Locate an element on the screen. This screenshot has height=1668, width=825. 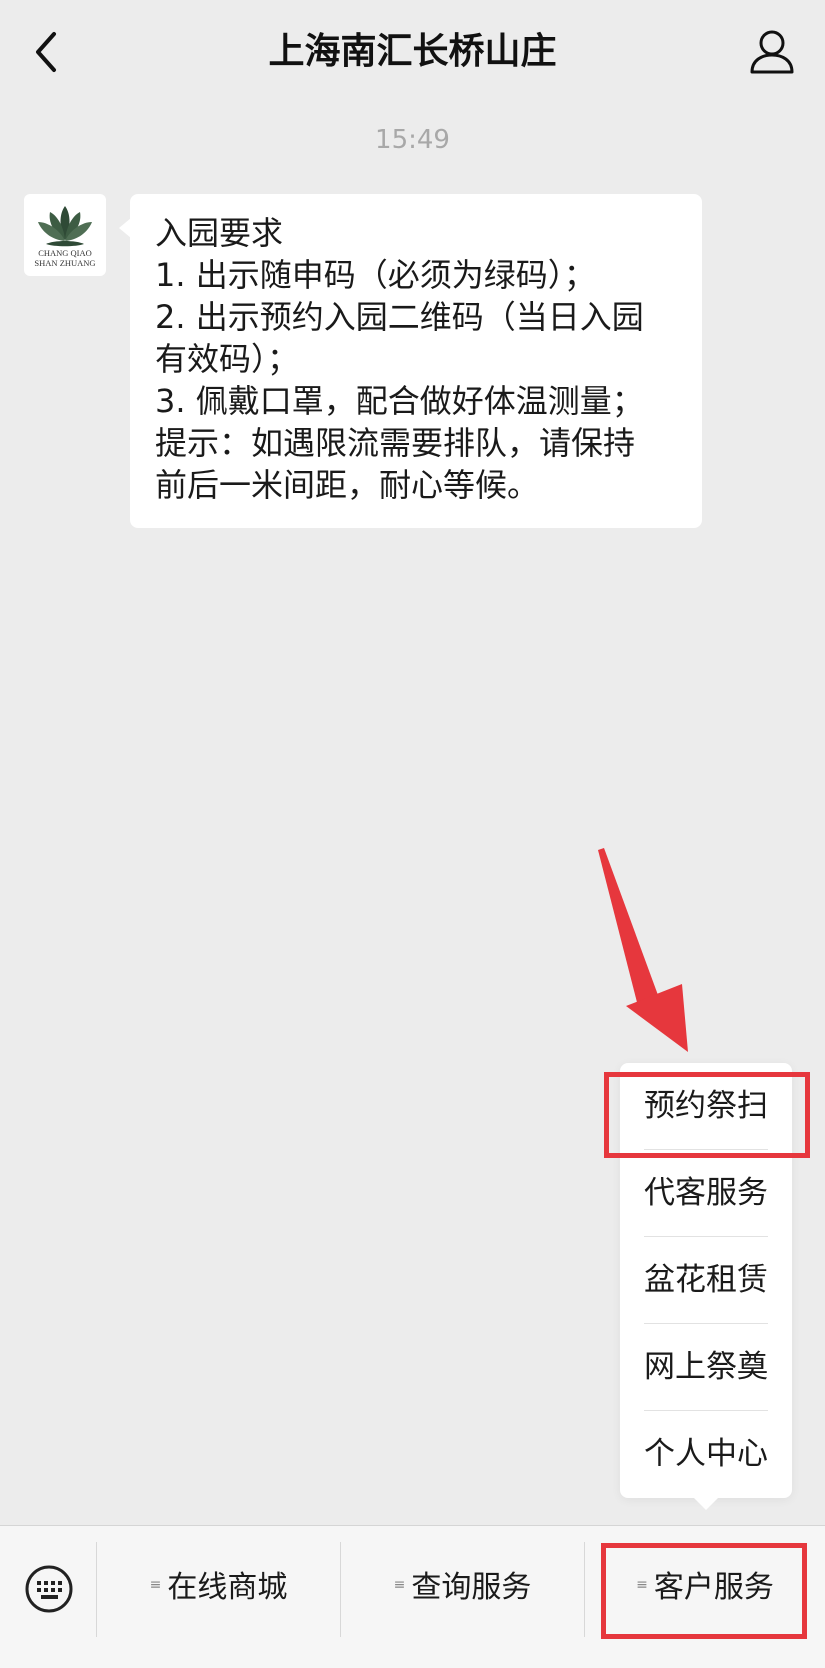
account-avatar: CHANG QIAO SHAN ZHUANG is located at coordinates (65, 235).